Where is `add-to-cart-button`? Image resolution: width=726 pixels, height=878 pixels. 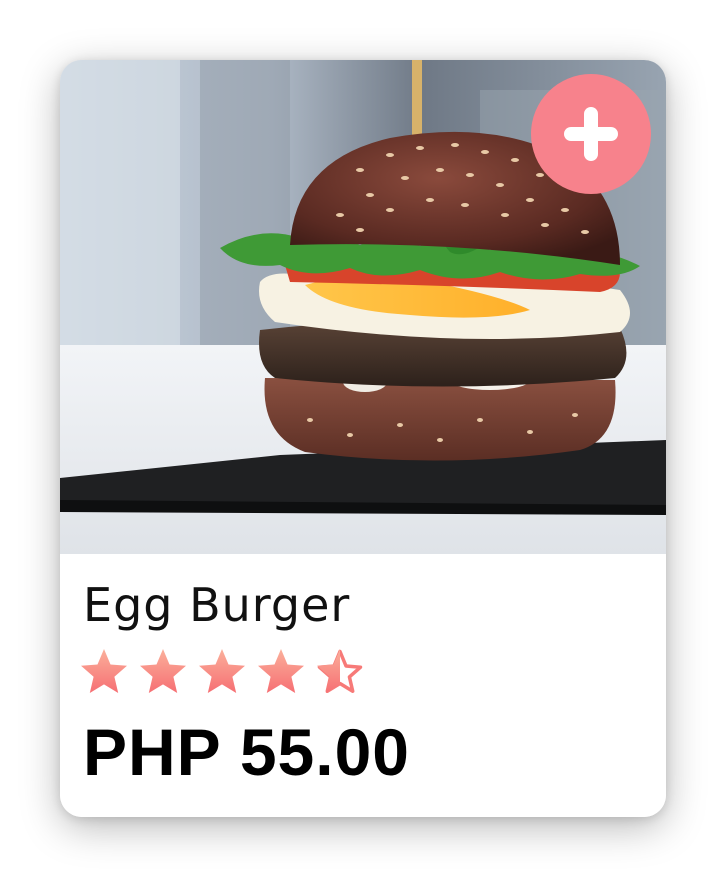 add-to-cart-button is located at coordinates (591, 134).